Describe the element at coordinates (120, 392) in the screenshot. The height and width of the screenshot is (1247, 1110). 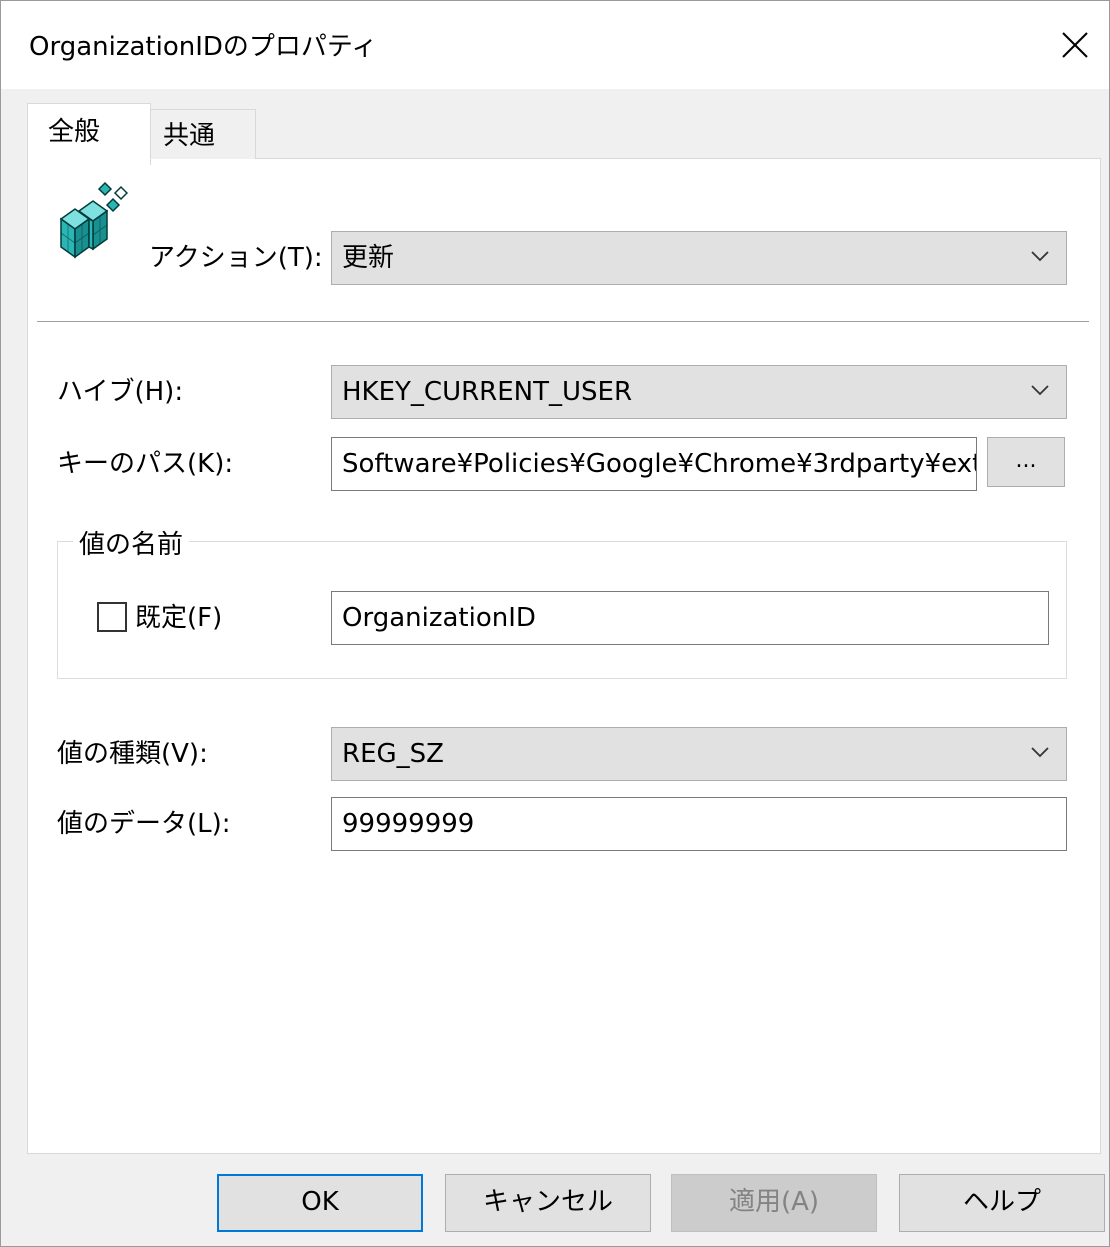
I see `hive-label: ハイブ(H):` at that location.